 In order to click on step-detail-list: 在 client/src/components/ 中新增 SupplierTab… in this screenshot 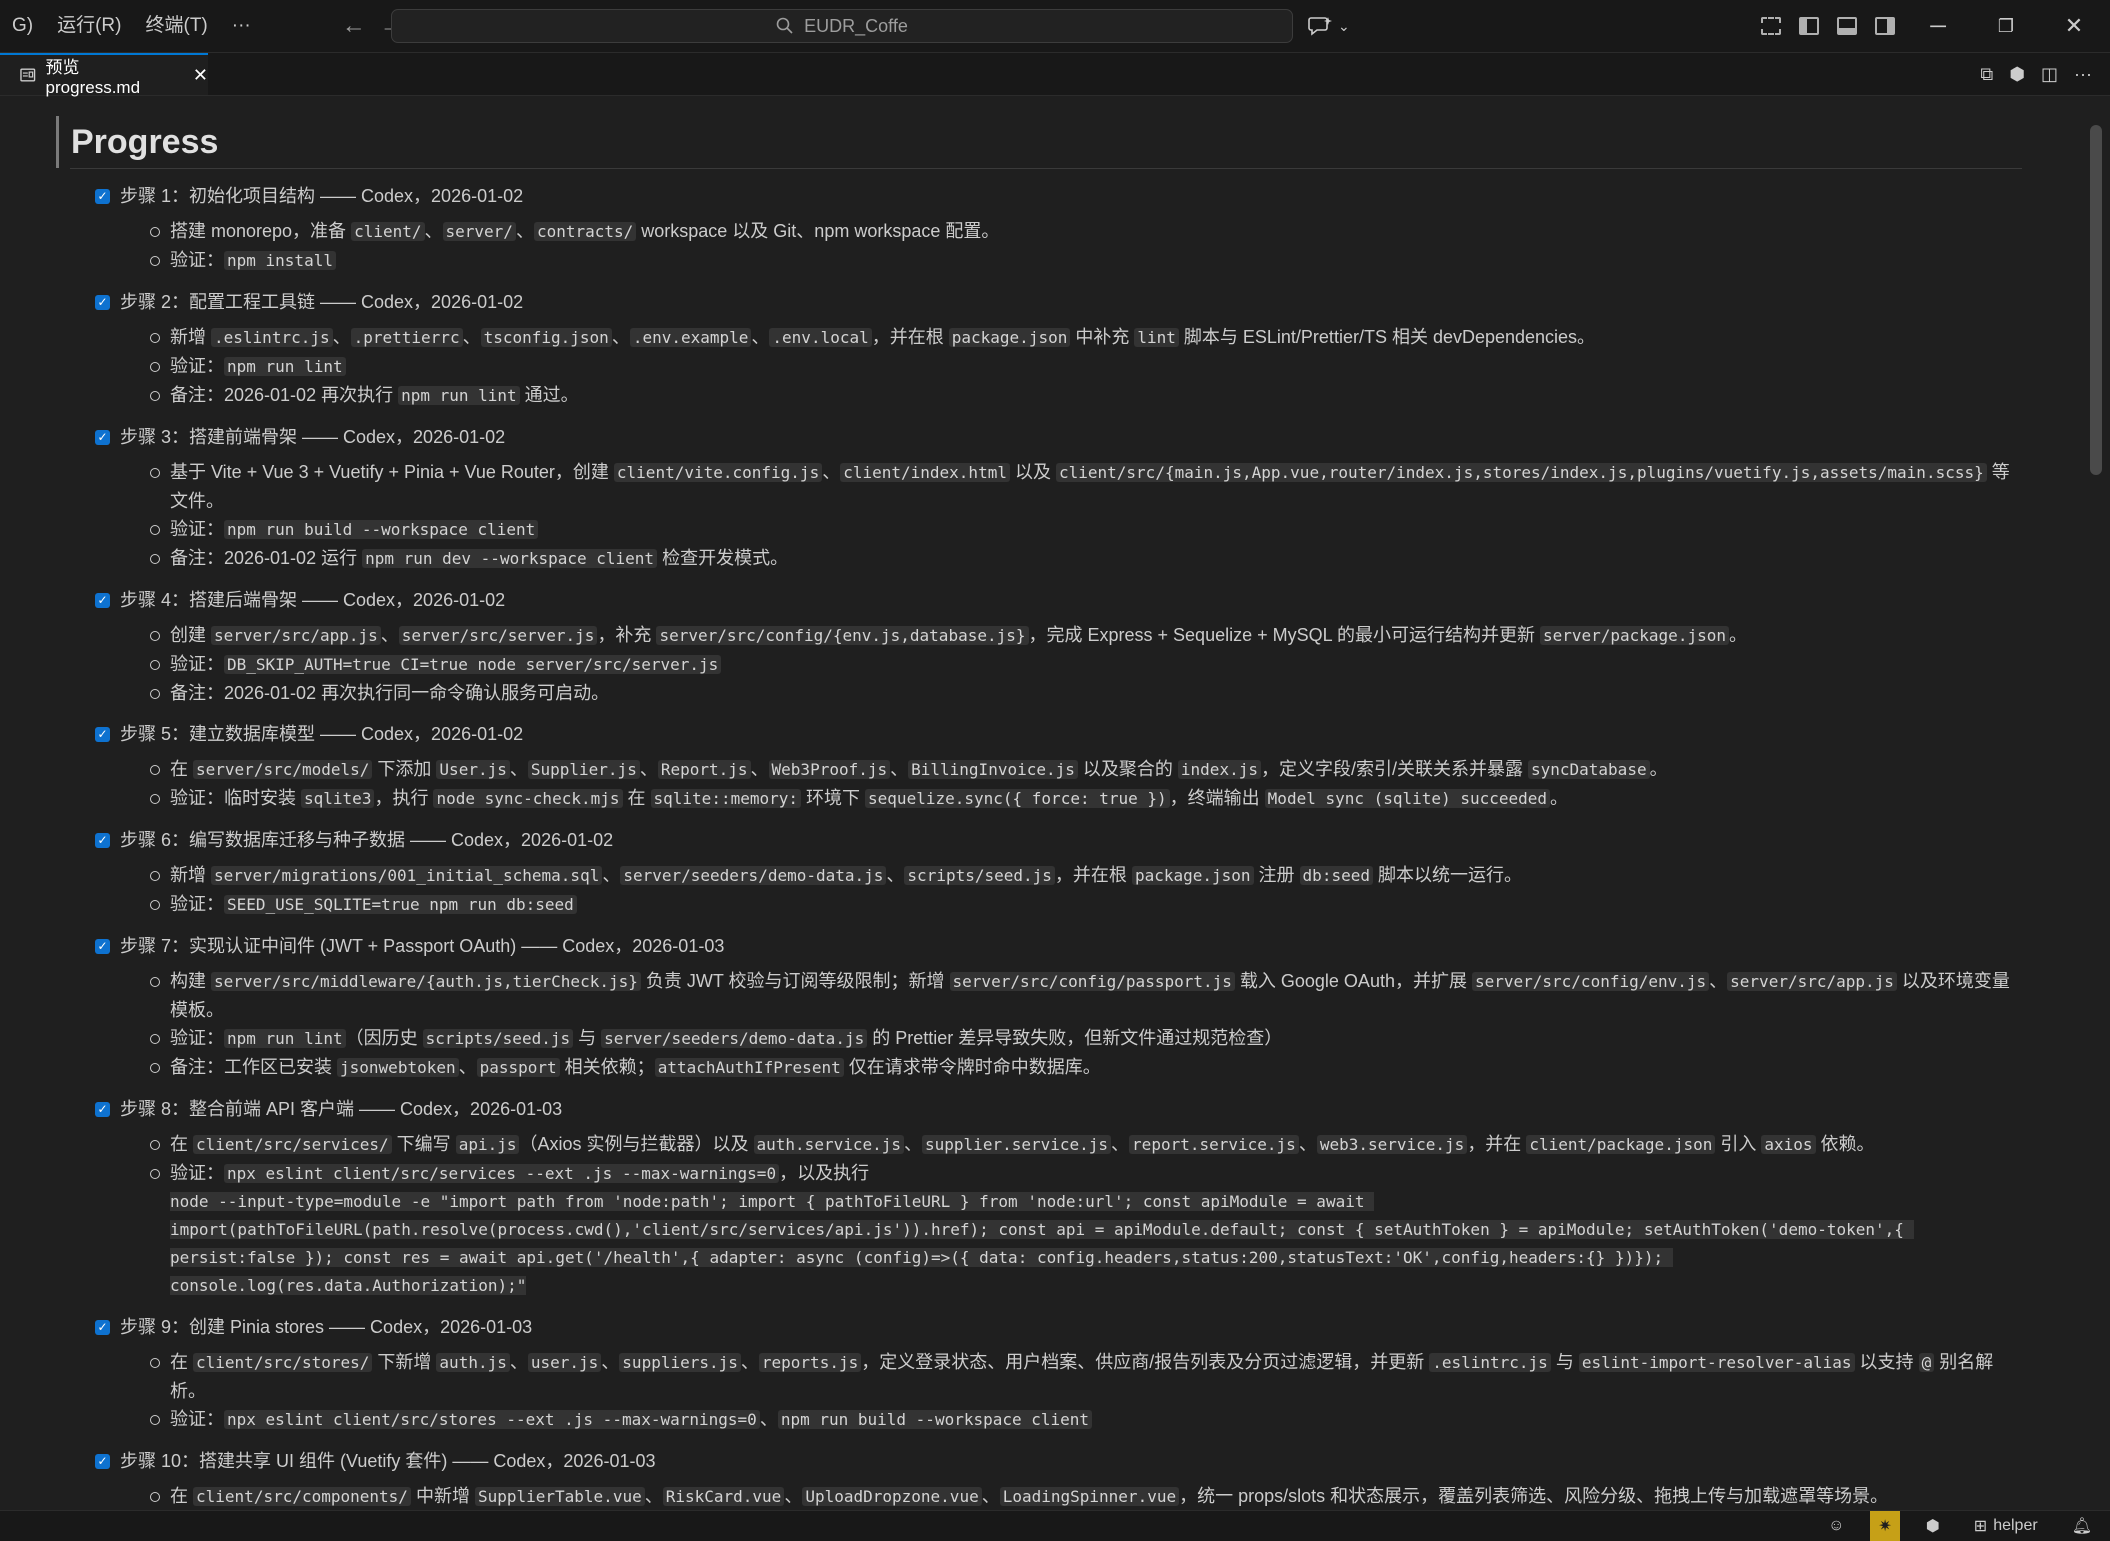, I will do `click(1060, 1494)`.